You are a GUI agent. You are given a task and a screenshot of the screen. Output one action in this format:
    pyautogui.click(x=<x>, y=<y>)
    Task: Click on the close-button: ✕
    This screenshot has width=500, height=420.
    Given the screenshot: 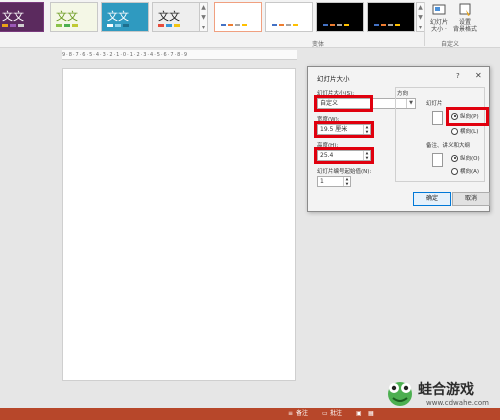 What is the action you would take?
    pyautogui.click(x=478, y=75)
    